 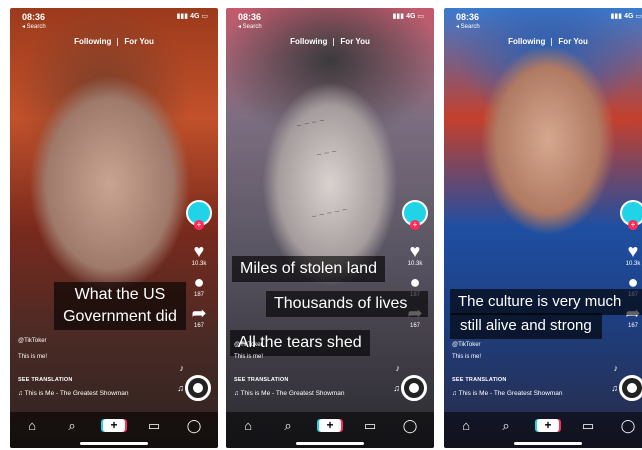 I want to click on caption-box: What the US Government did, so click(x=120, y=306).